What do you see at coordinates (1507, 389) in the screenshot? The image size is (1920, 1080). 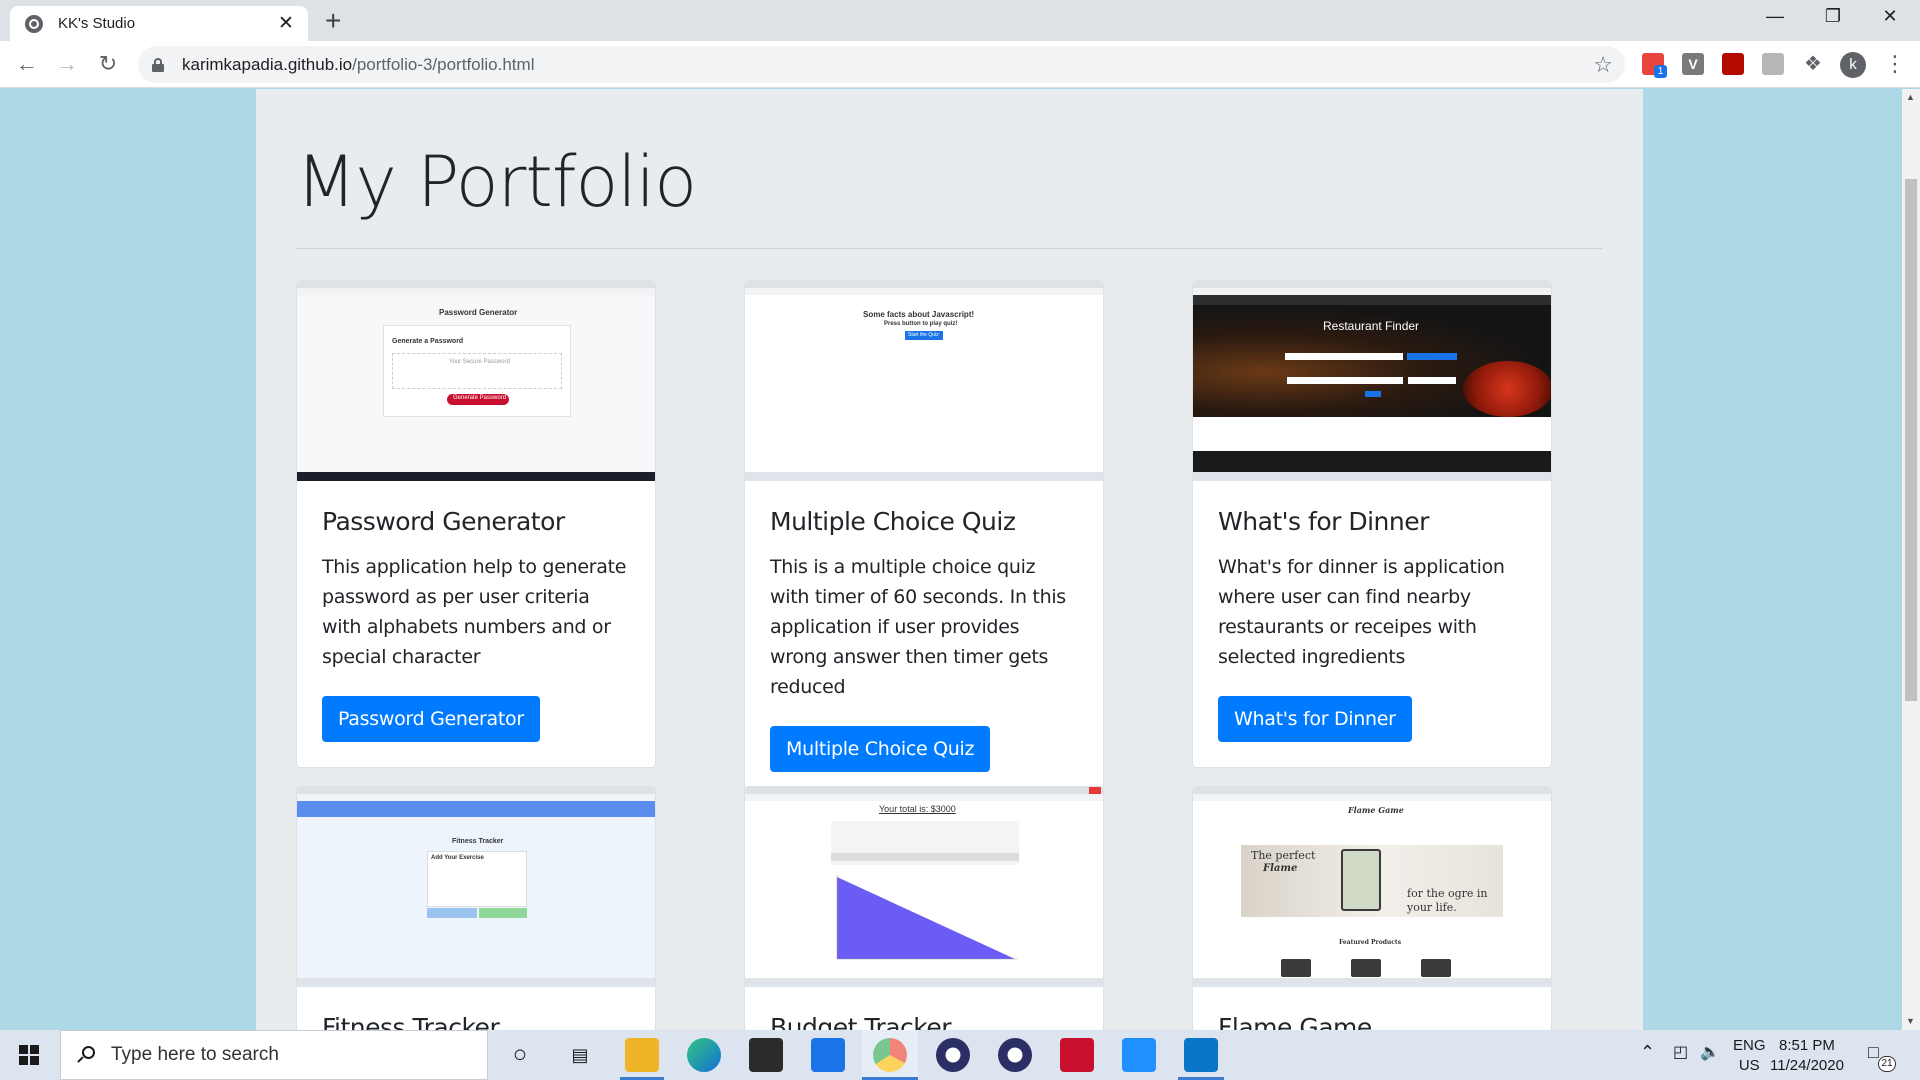 I see `thumb-chili-bowl` at bounding box center [1507, 389].